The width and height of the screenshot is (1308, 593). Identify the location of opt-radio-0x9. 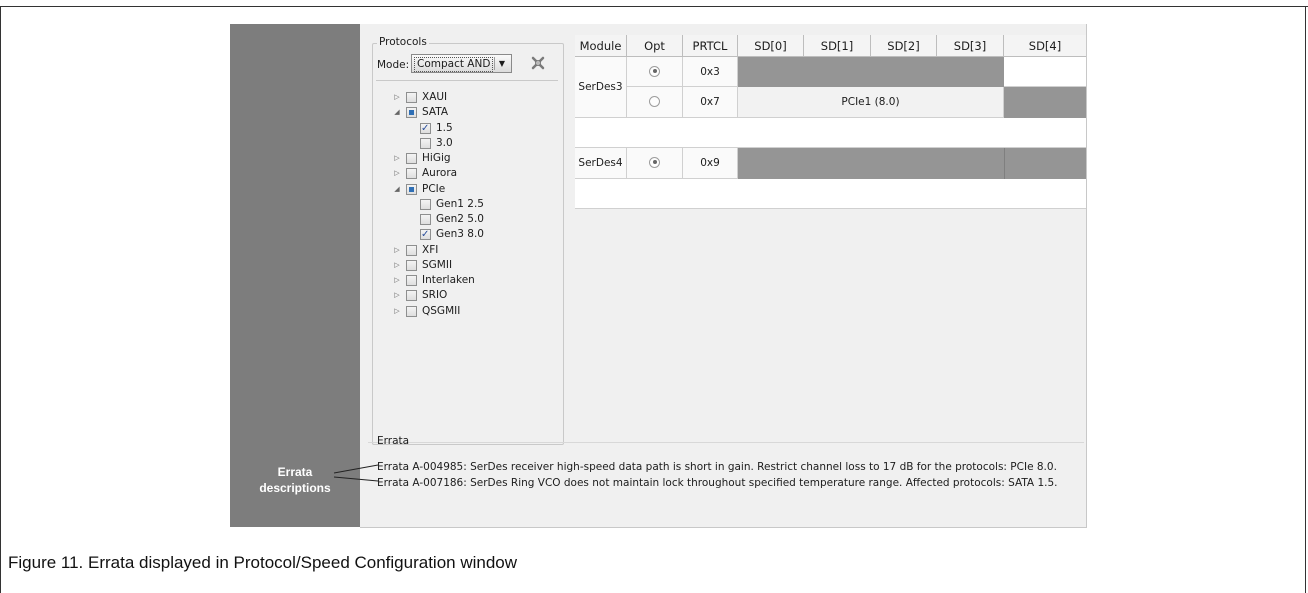
(654, 162).